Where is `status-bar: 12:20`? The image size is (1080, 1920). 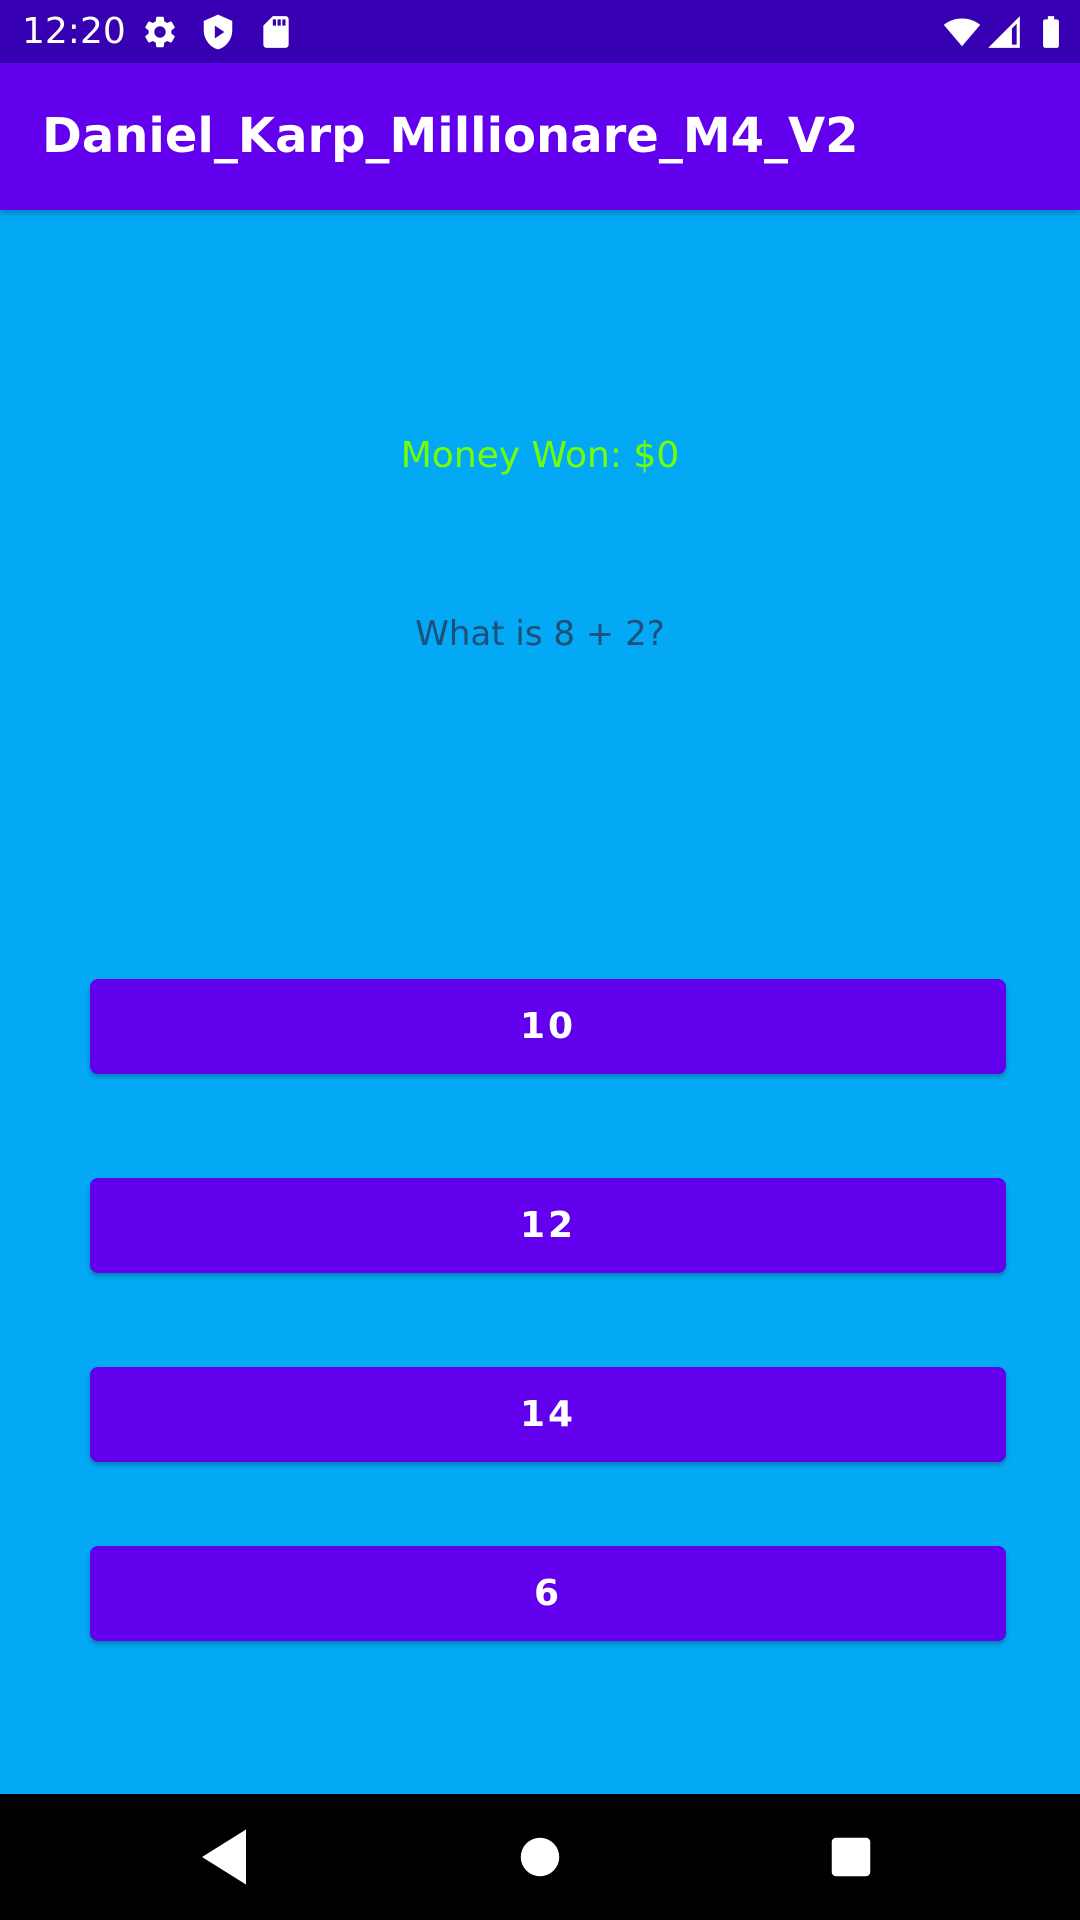 status-bar: 12:20 is located at coordinates (540, 31).